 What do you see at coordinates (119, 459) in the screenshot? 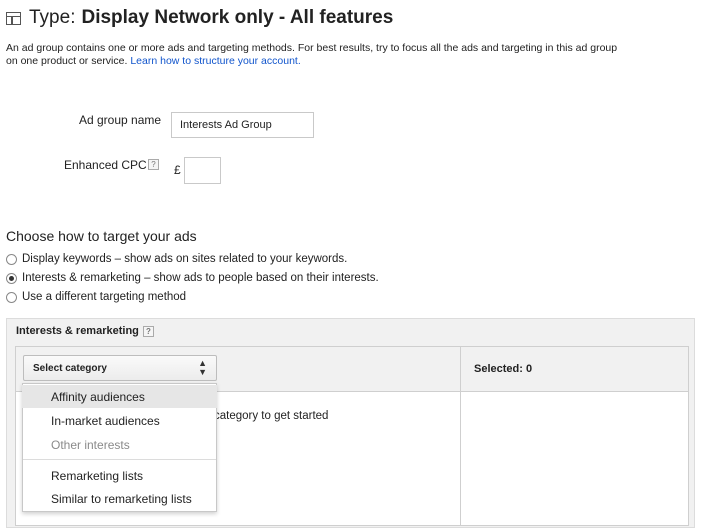
I see `dropdown-separator` at bounding box center [119, 459].